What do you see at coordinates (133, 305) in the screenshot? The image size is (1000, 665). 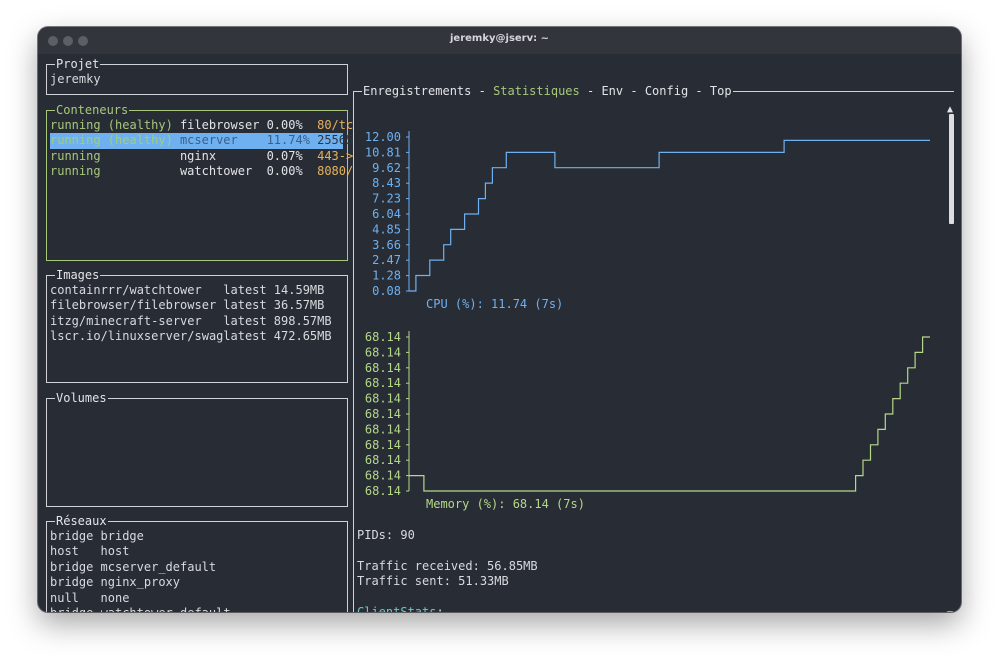 I see `image-name: filebrowser/filebrowser` at bounding box center [133, 305].